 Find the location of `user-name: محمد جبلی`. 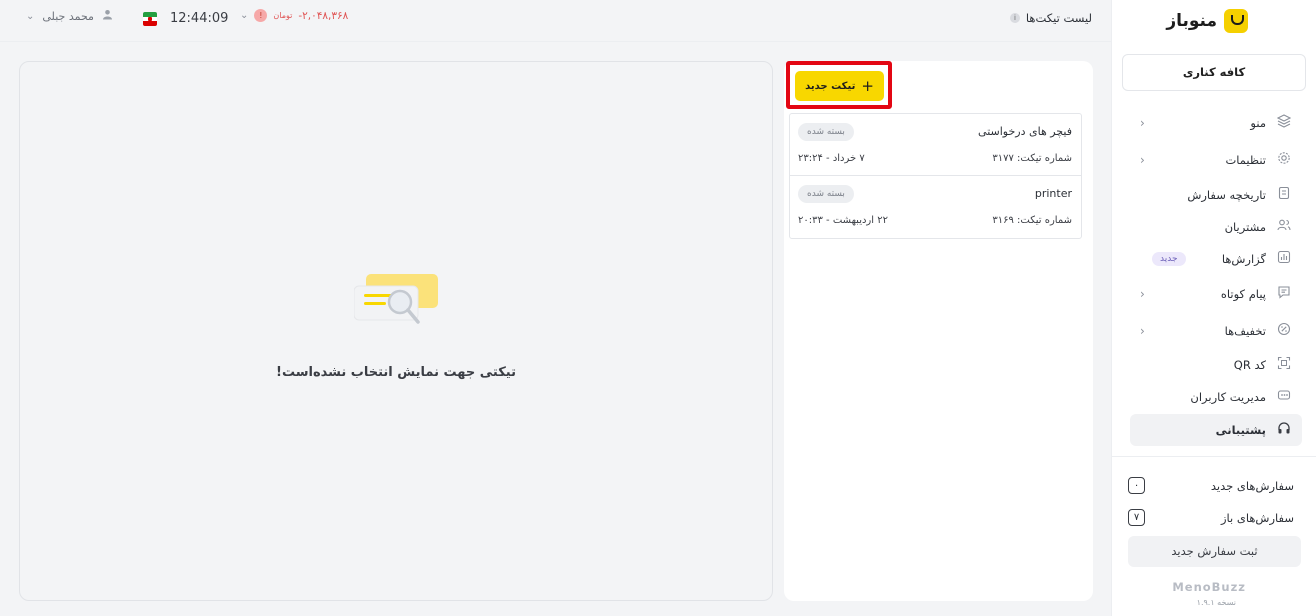

user-name: محمد جبلی is located at coordinates (68, 16).